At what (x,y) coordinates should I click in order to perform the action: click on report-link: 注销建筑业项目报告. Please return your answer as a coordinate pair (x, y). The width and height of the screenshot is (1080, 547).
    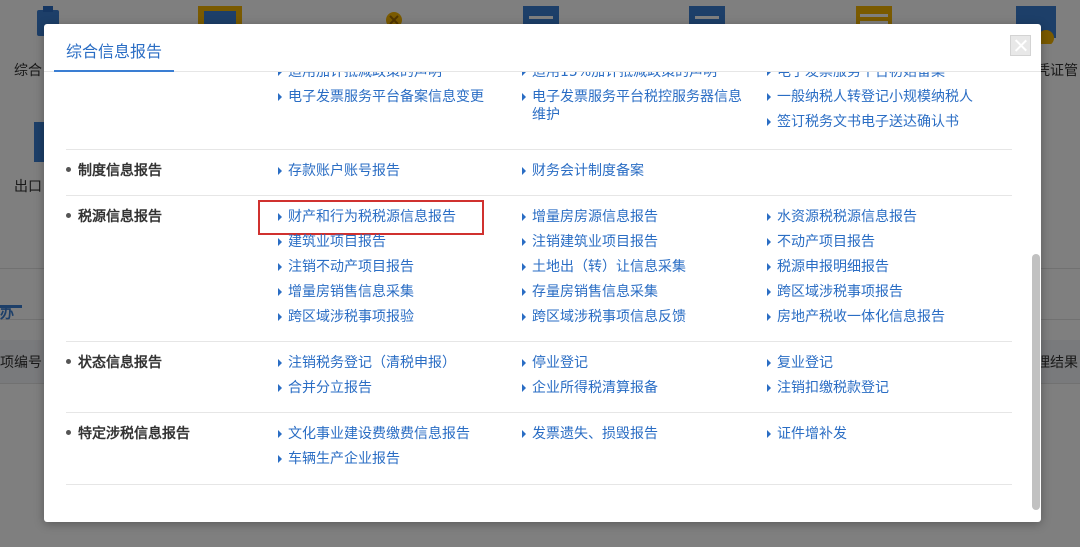
    Looking at the image, I should click on (590, 242).